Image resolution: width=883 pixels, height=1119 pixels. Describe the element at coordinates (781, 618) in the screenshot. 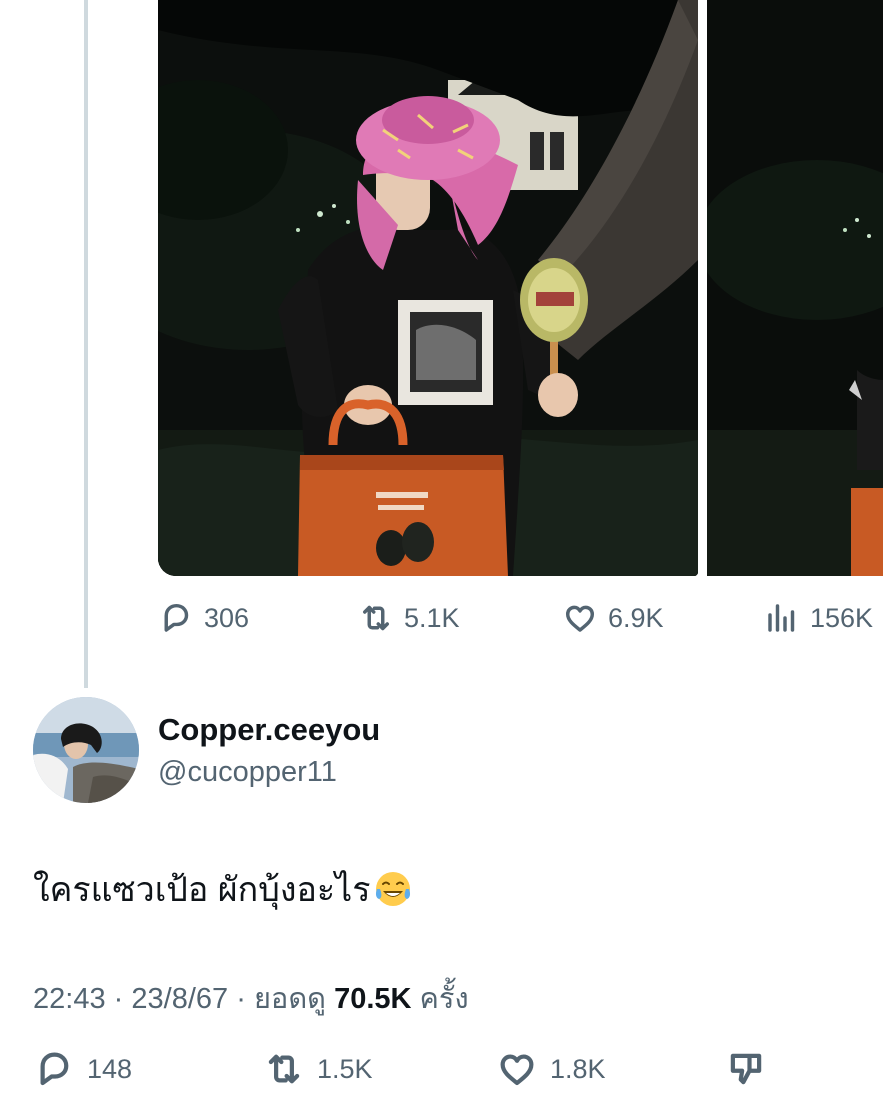

I see `views-icon` at that location.